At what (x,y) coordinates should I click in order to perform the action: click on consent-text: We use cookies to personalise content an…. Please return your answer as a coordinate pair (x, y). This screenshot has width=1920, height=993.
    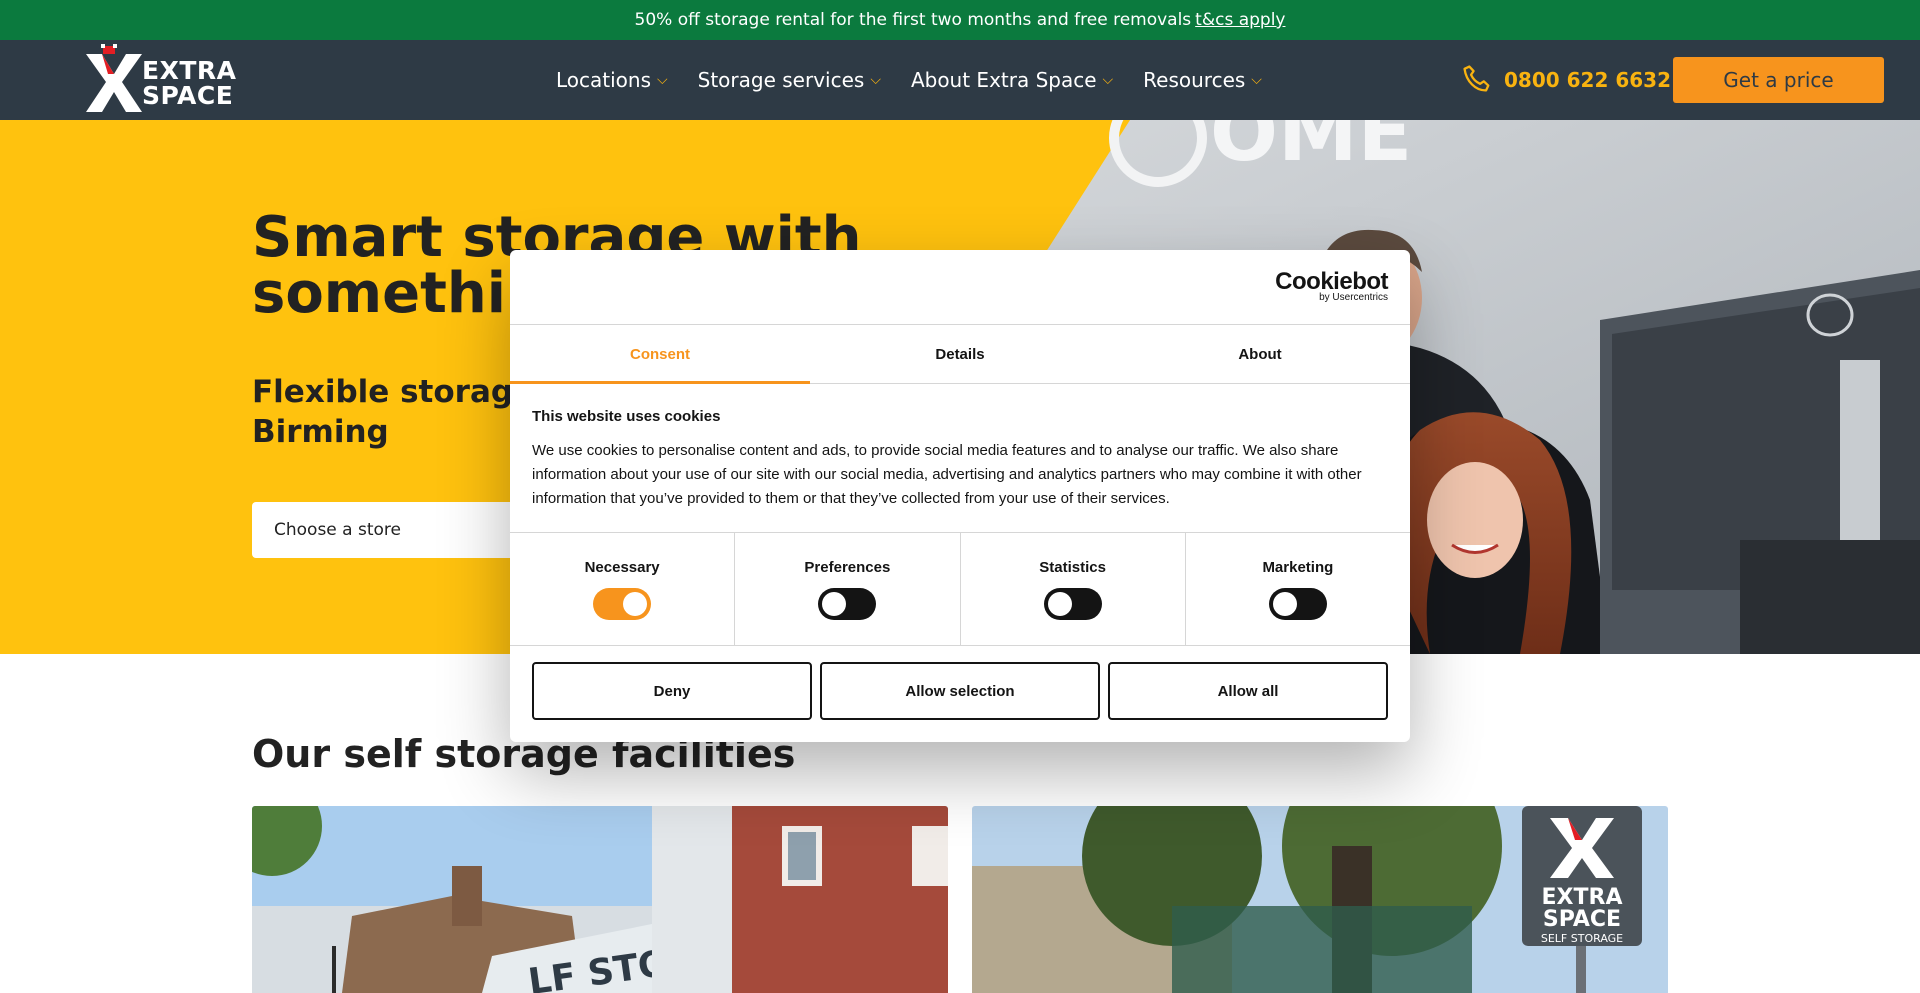
    Looking at the image, I should click on (947, 474).